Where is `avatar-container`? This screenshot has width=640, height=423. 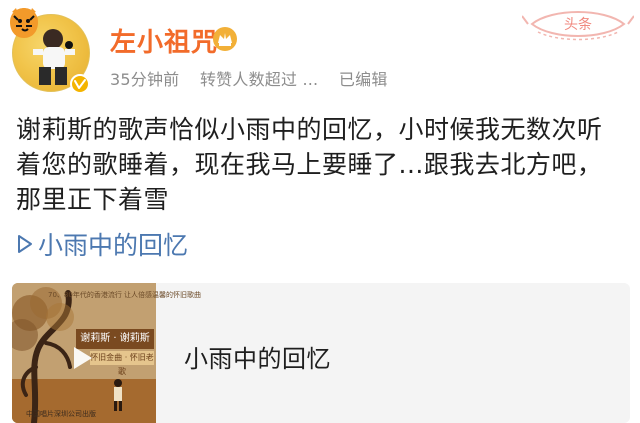
avatar-container is located at coordinates (54, 51).